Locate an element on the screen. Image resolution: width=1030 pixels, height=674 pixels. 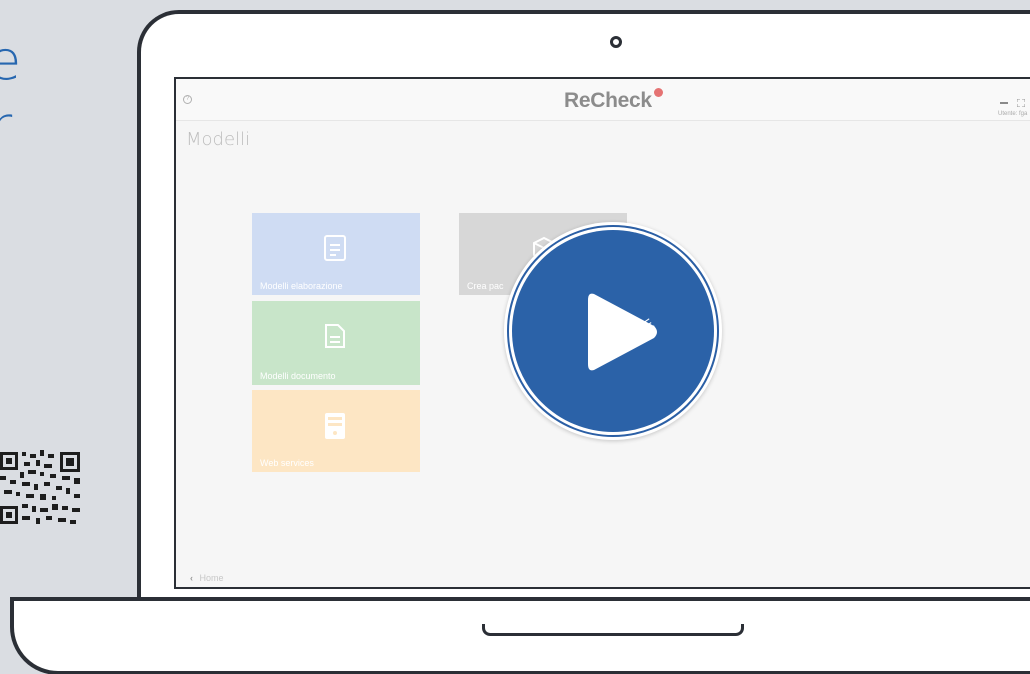
tile-web-services: Web services is located at coordinates (336, 431).